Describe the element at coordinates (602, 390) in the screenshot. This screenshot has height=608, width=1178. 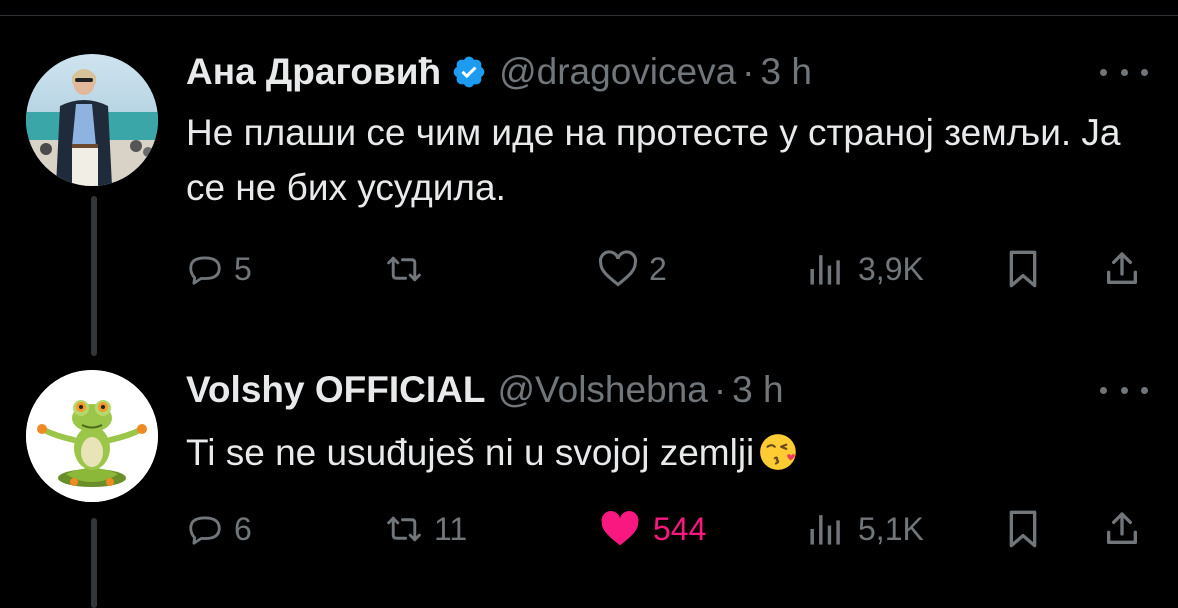
I see `handle: @Volshebna` at that location.